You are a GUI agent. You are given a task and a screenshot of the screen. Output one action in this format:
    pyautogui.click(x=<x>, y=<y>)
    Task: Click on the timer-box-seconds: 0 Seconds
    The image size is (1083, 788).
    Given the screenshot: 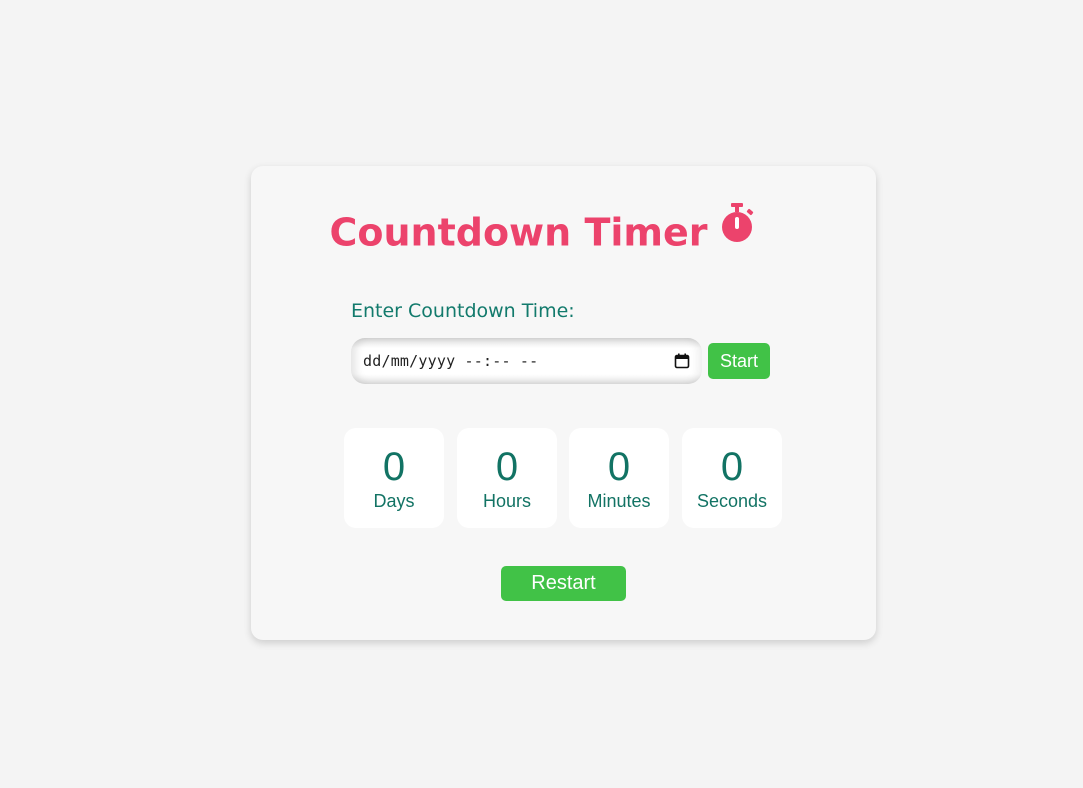 What is the action you would take?
    pyautogui.click(x=732, y=478)
    